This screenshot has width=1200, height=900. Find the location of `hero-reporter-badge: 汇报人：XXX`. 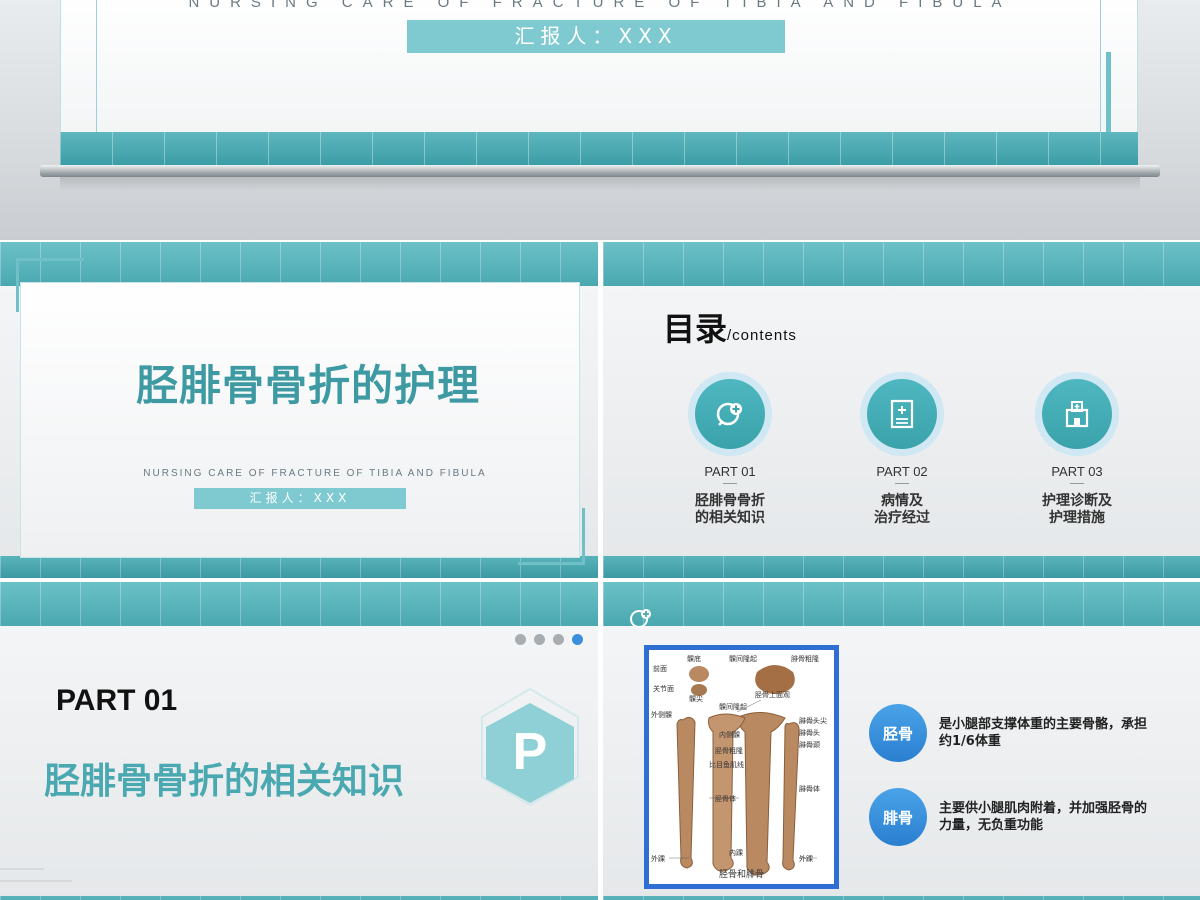

hero-reporter-badge: 汇报人：XXX is located at coordinates (596, 36).